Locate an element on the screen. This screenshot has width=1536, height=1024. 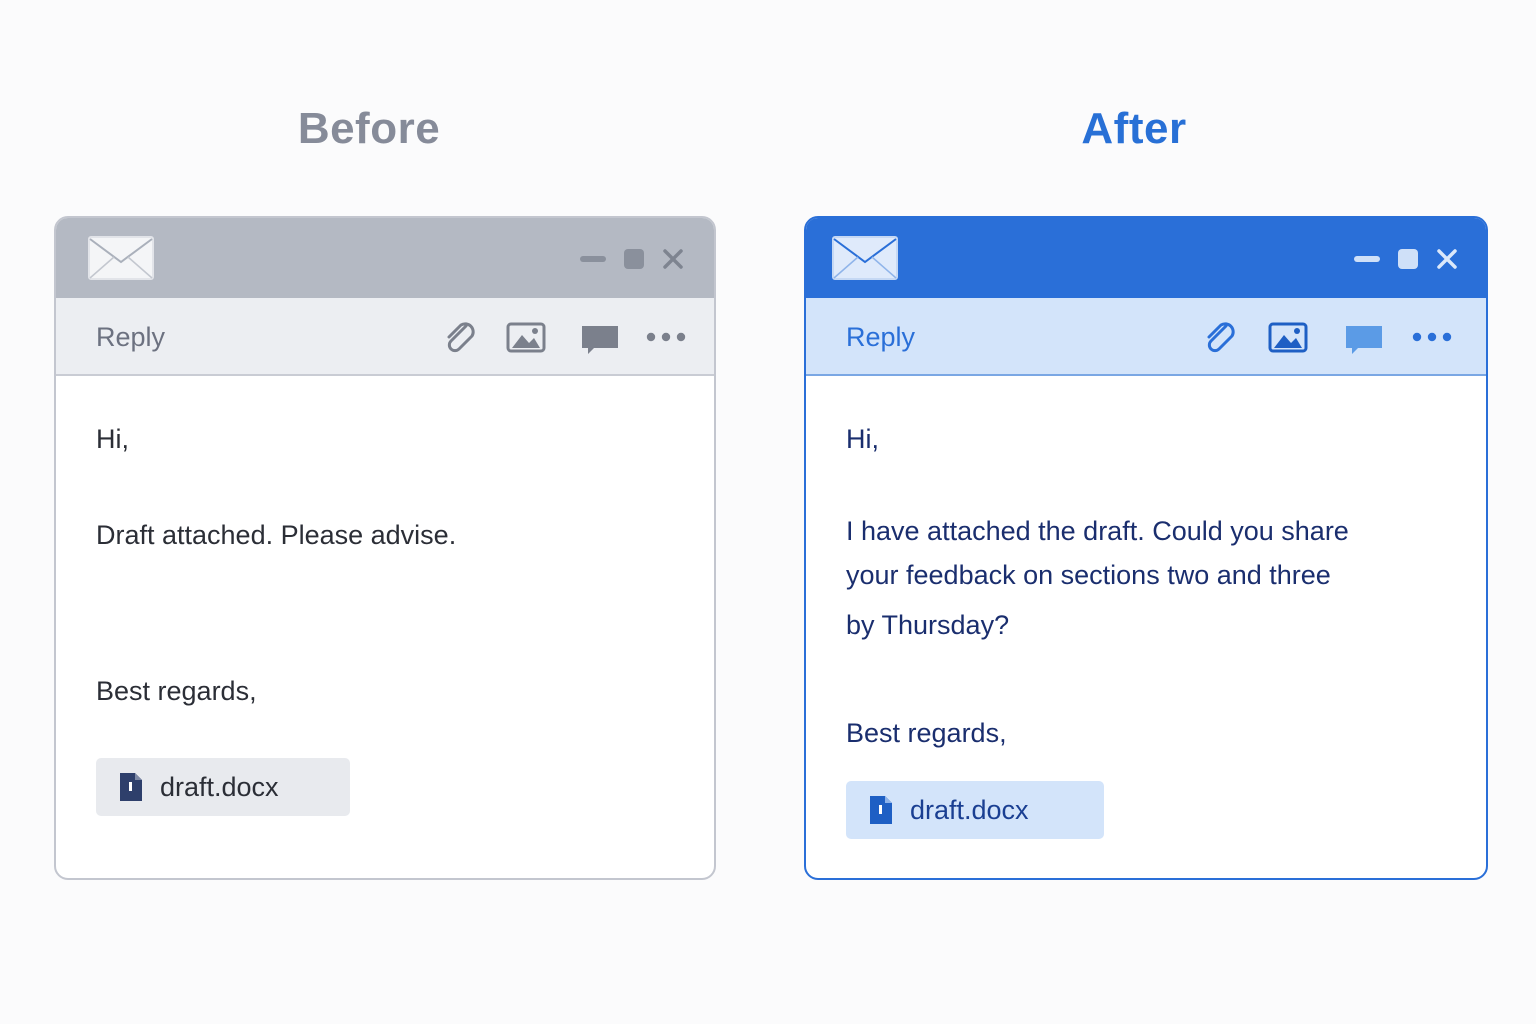
message-line: your feedback on sections two and three is located at coordinates (1088, 575).